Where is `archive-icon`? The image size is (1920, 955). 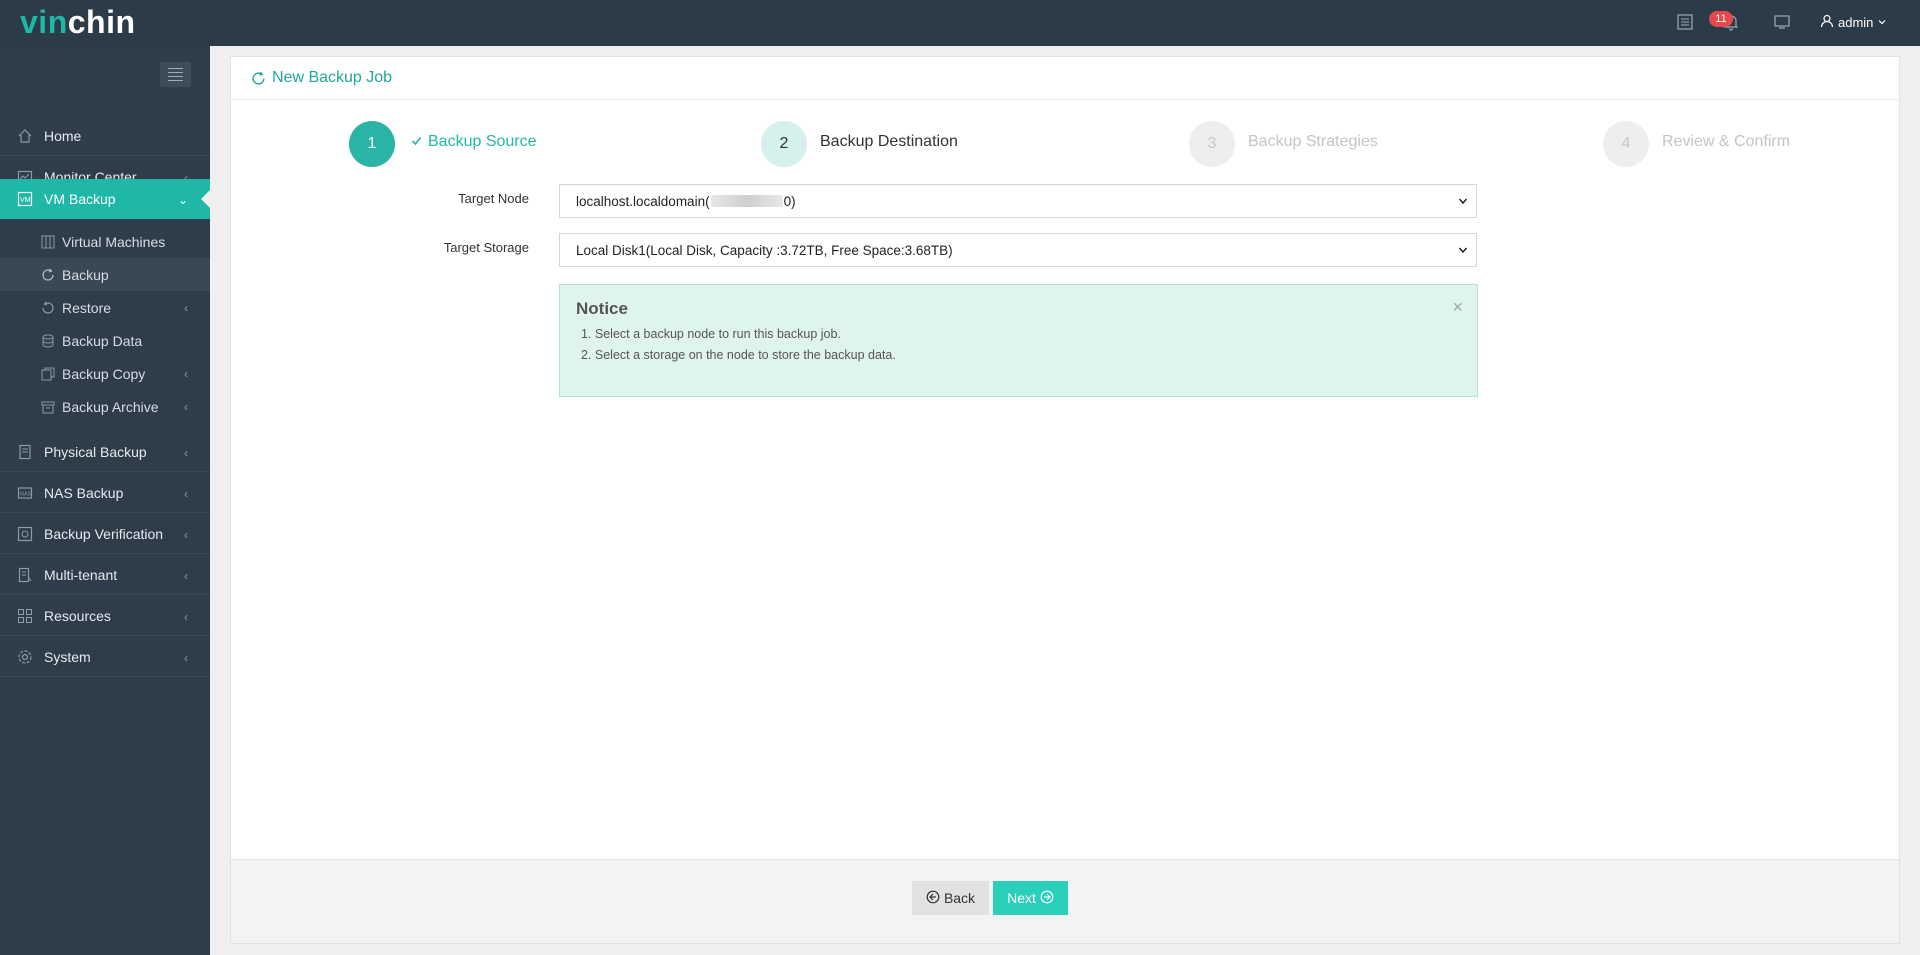 archive-icon is located at coordinates (48, 407).